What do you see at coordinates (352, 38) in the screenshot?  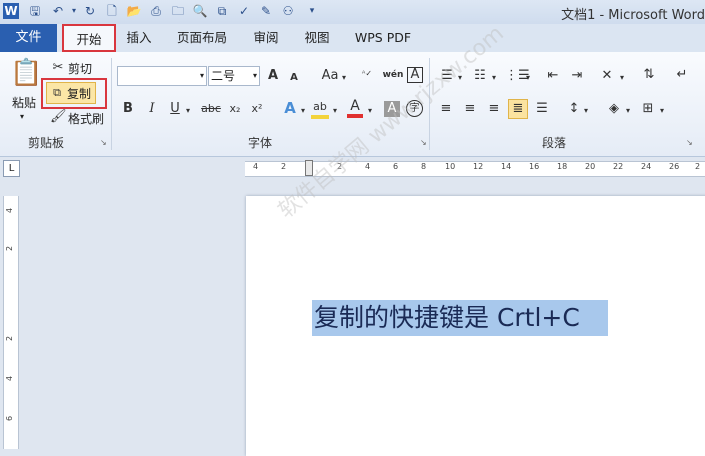 I see `ribbon-tabs: 文件 开始 插入 页面布局 审阅 视图 WPS PDF` at bounding box center [352, 38].